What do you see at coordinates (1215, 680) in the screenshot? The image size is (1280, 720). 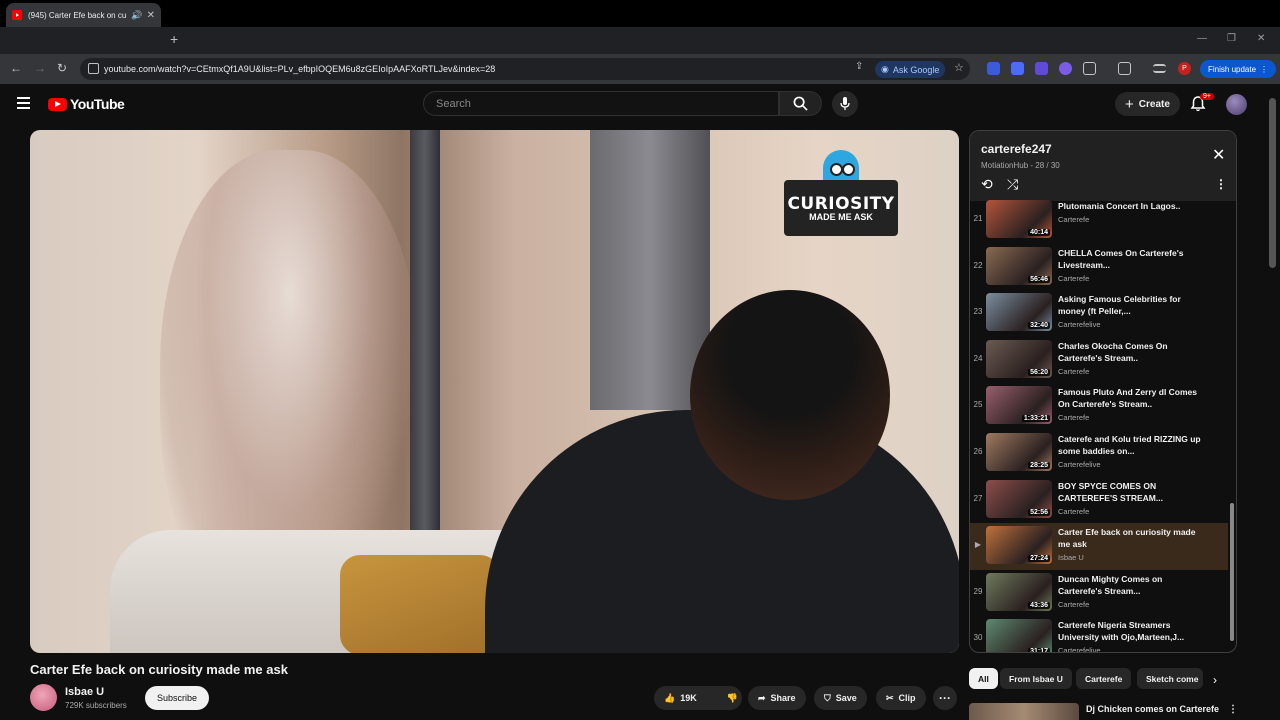 I see `chevron-right-icon: ›` at bounding box center [1215, 680].